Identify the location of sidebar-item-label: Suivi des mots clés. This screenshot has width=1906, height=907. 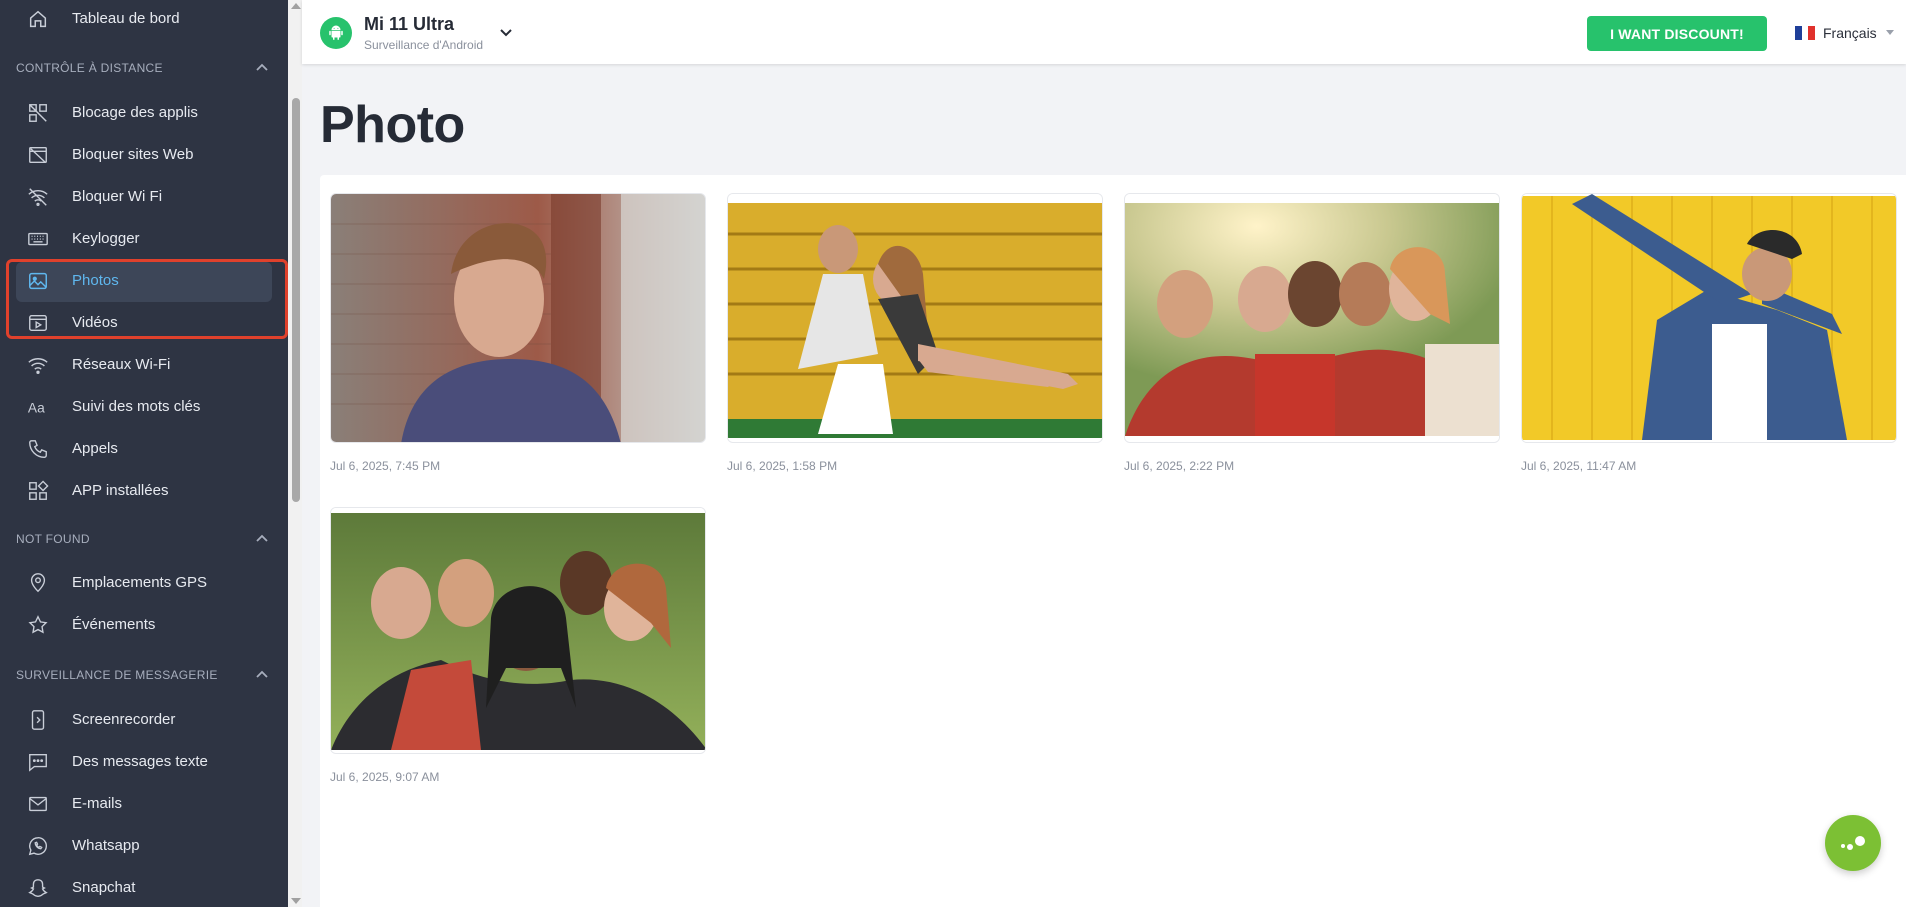
(136, 406).